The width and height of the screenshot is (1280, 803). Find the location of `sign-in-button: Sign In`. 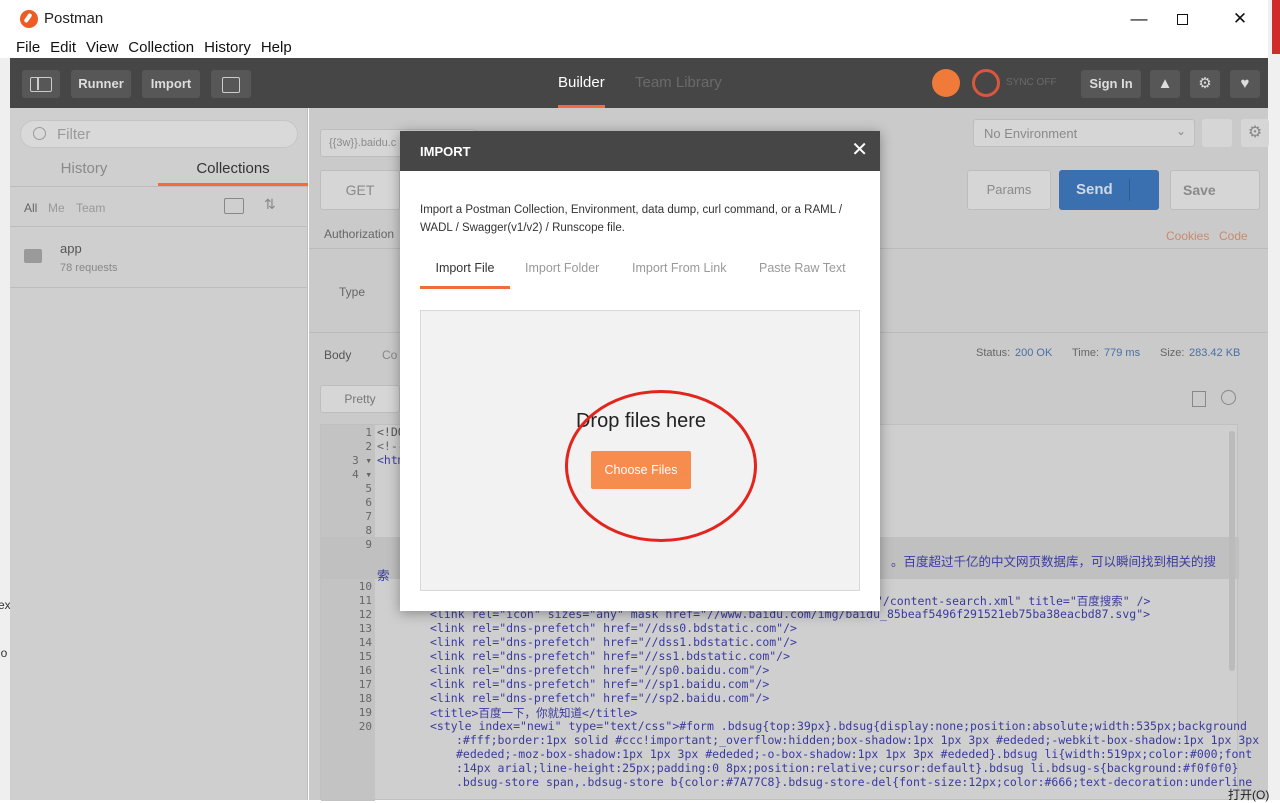

sign-in-button: Sign In is located at coordinates (1111, 84).